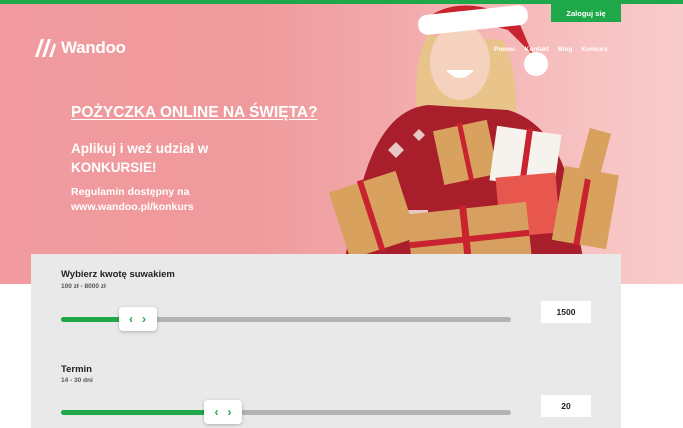 This screenshot has height=428, width=683. Describe the element at coordinates (77, 380) in the screenshot. I see `term-range: 14 - 30 dni` at that location.